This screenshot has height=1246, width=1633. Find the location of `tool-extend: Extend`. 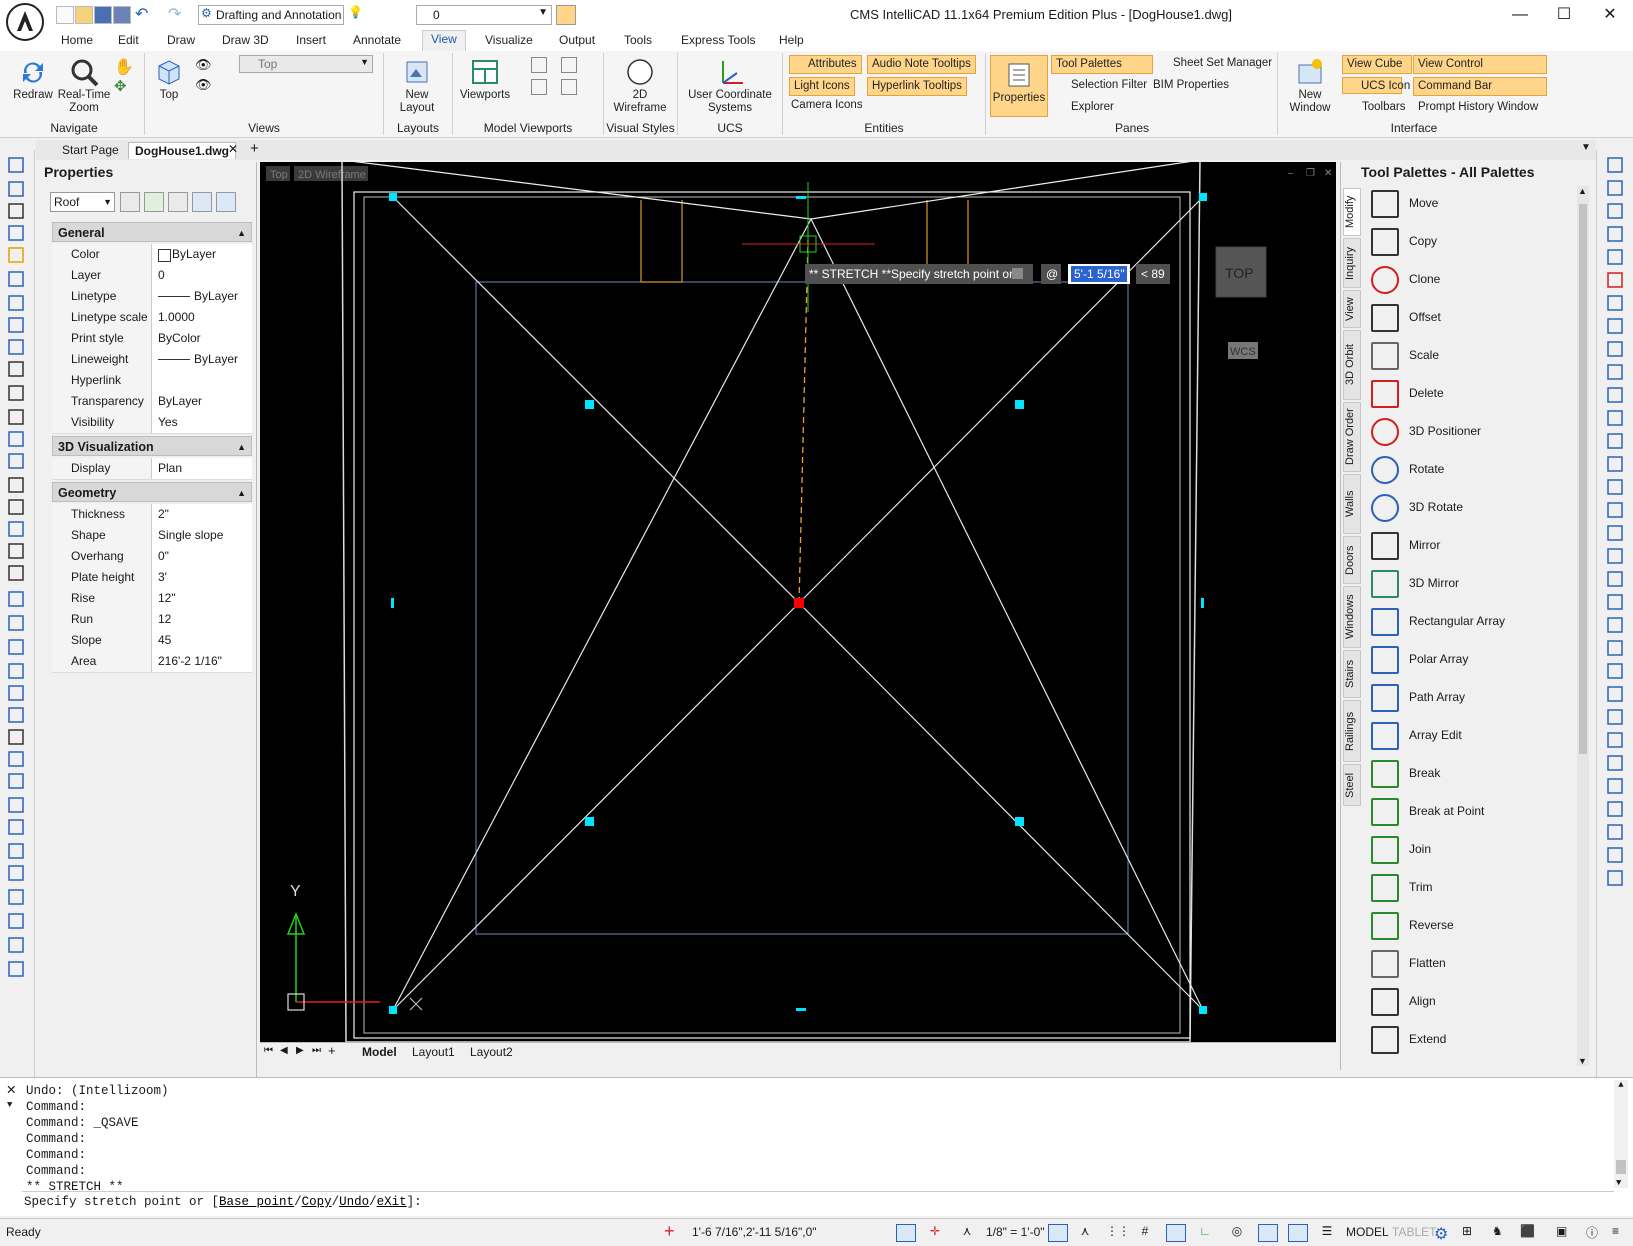

tool-extend: Extend is located at coordinates (1476, 1040).